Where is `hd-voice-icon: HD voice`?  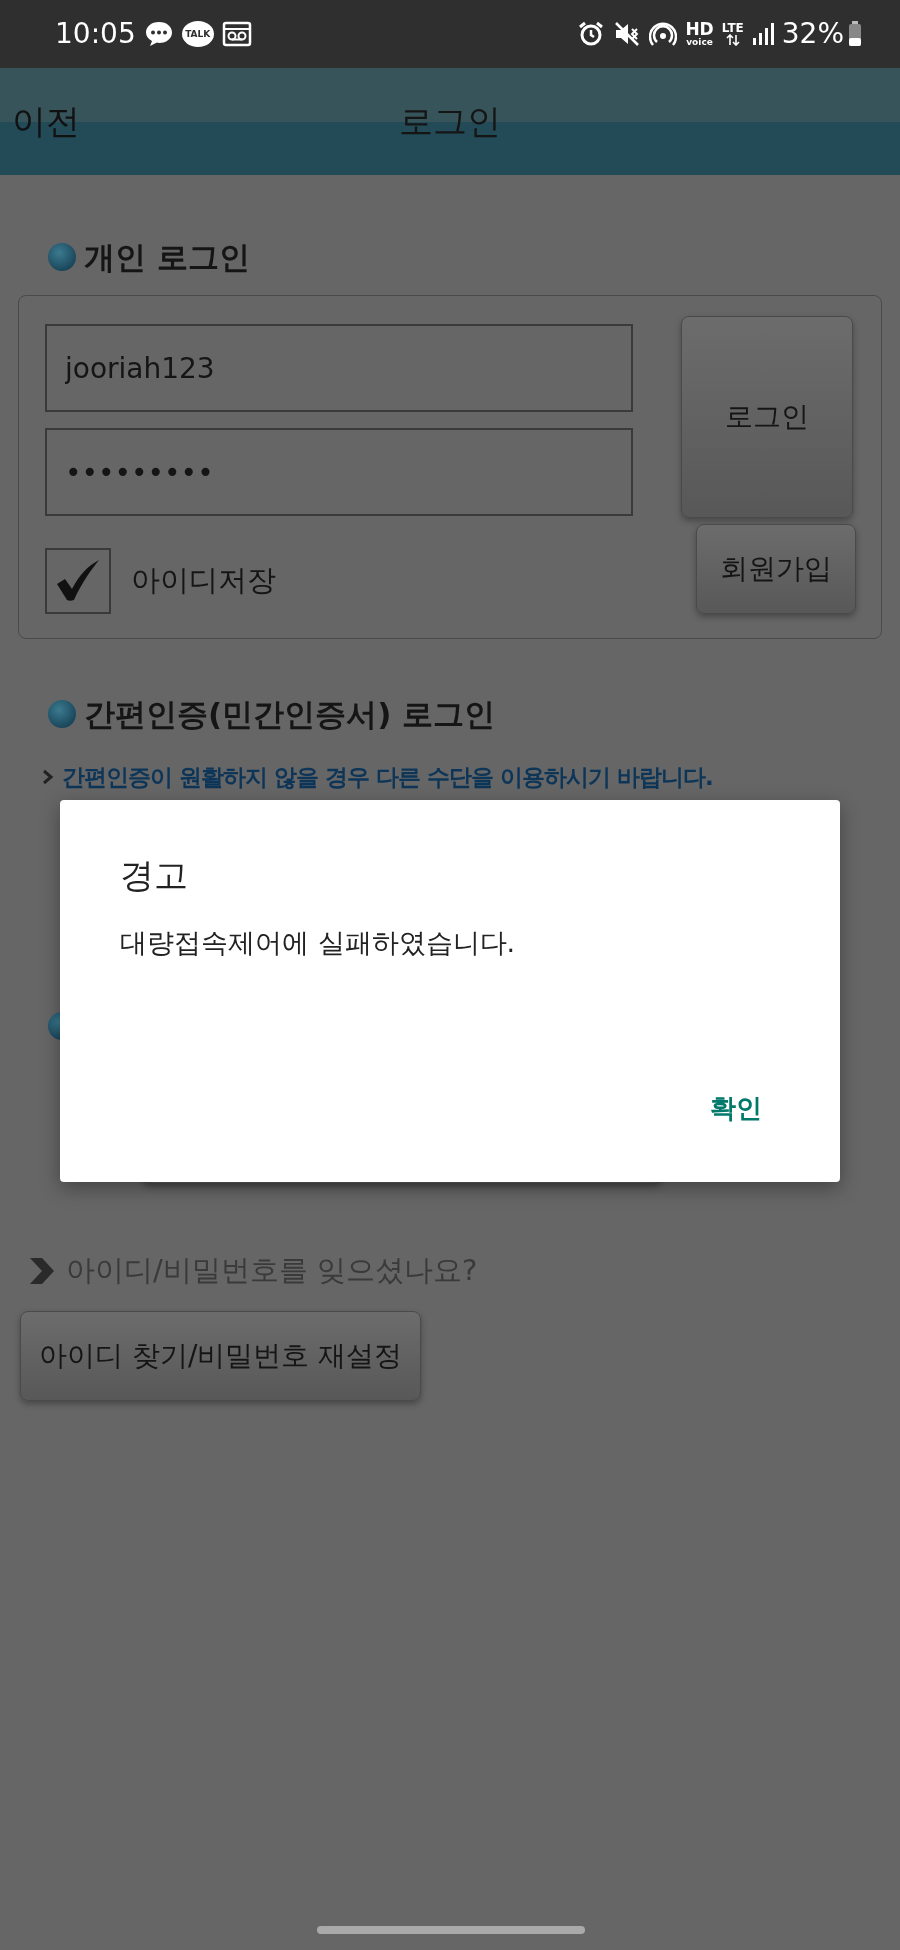
hd-voice-icon: HD voice is located at coordinates (699, 34).